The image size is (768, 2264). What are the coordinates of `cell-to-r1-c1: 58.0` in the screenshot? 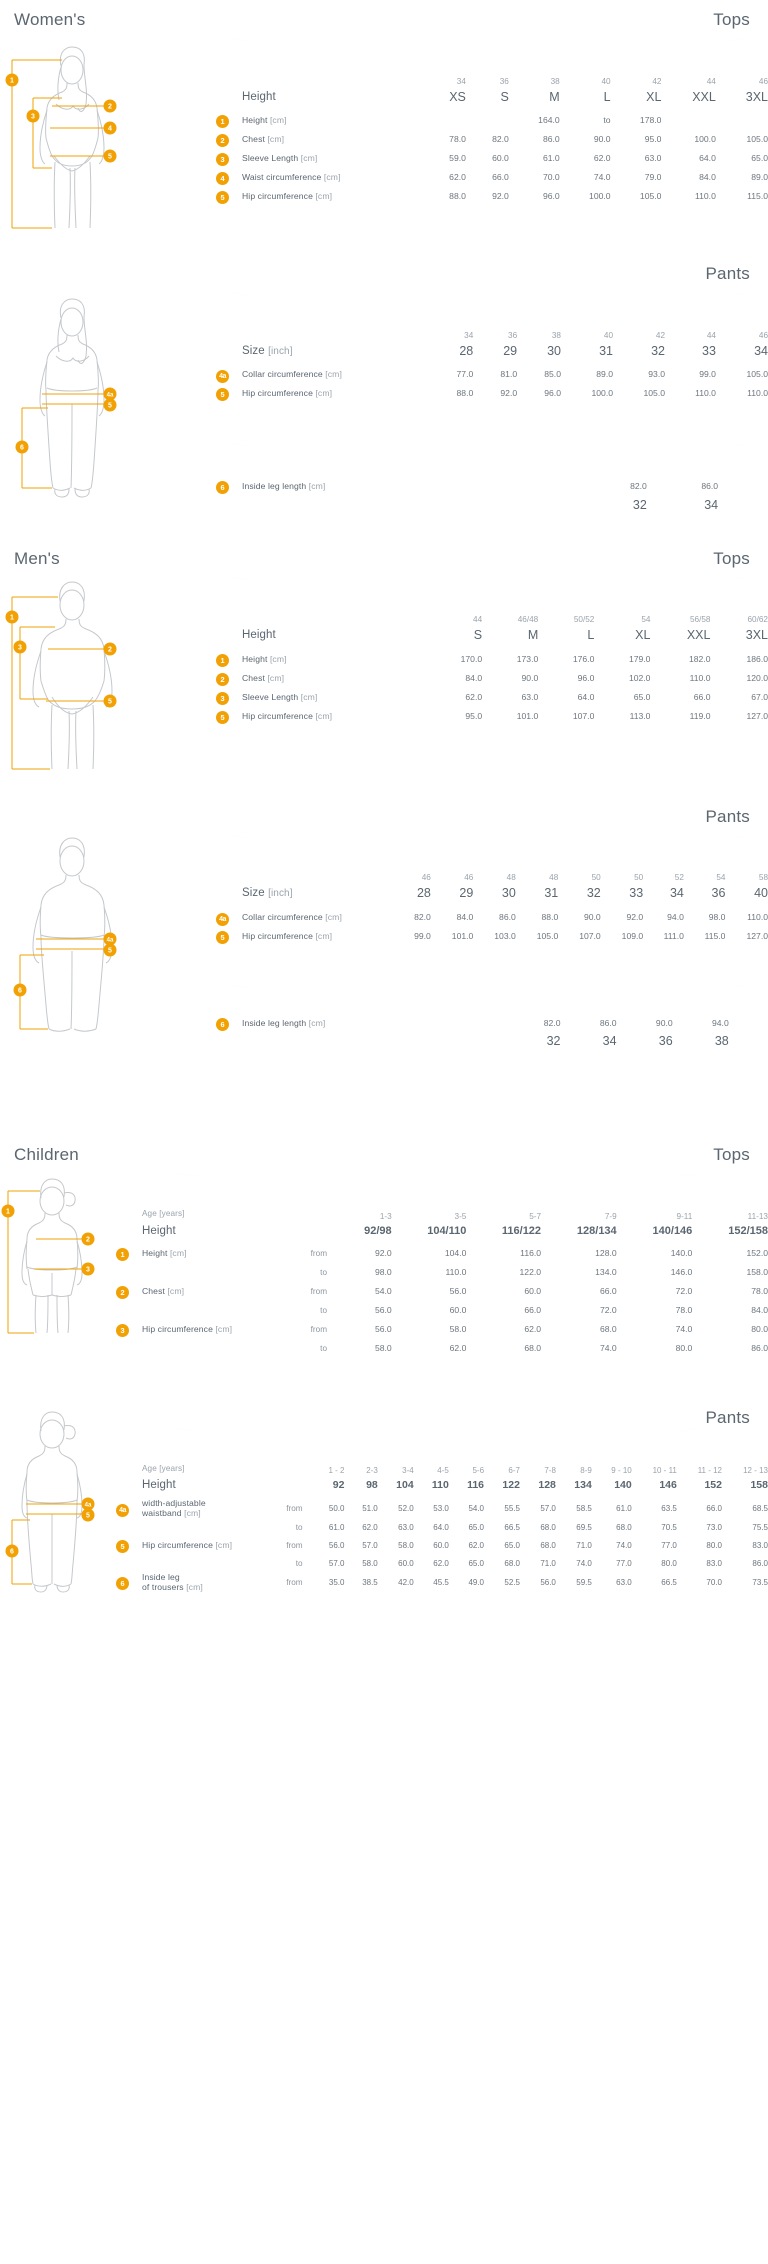 It's located at (370, 1563).